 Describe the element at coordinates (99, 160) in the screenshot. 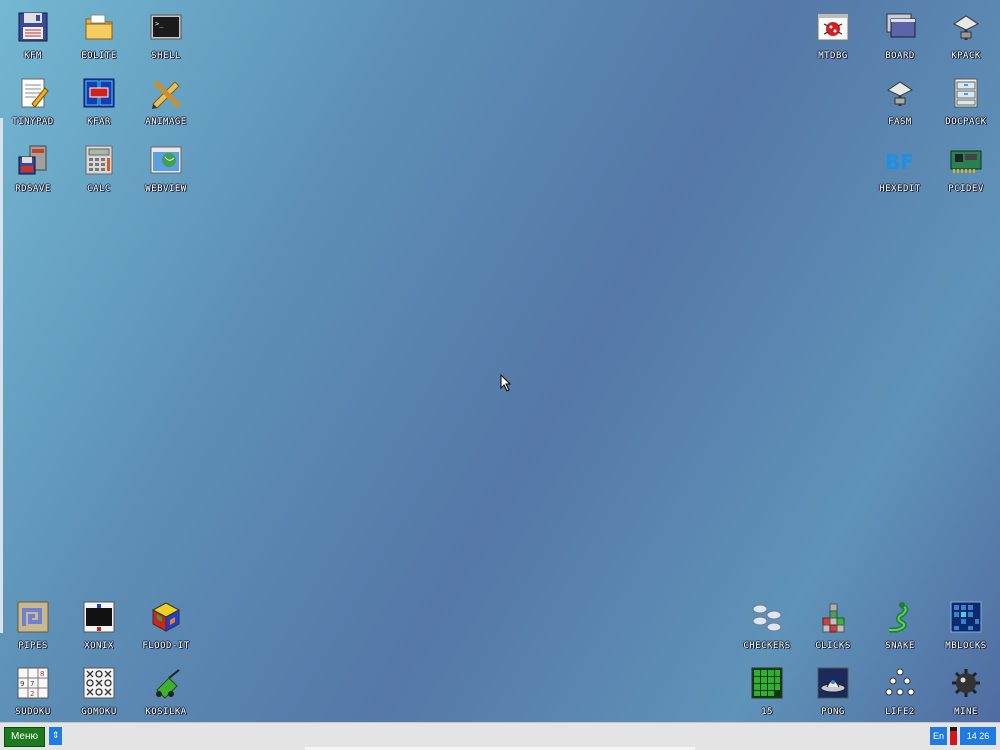

I see `calculator-icon` at that location.